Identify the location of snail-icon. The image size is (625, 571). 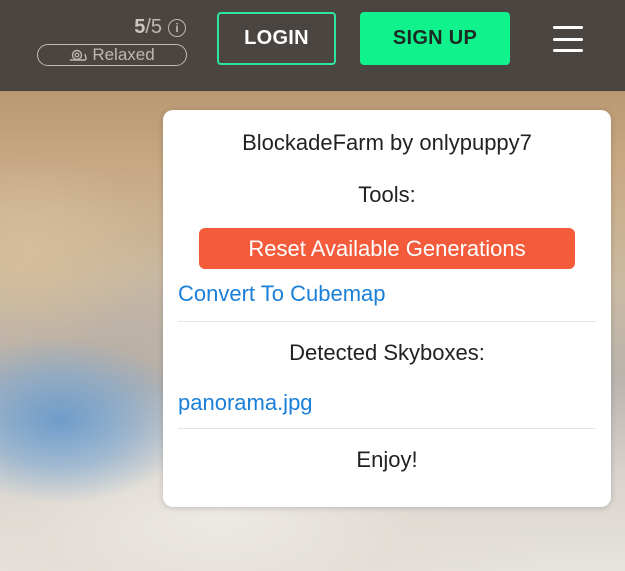
(79, 55).